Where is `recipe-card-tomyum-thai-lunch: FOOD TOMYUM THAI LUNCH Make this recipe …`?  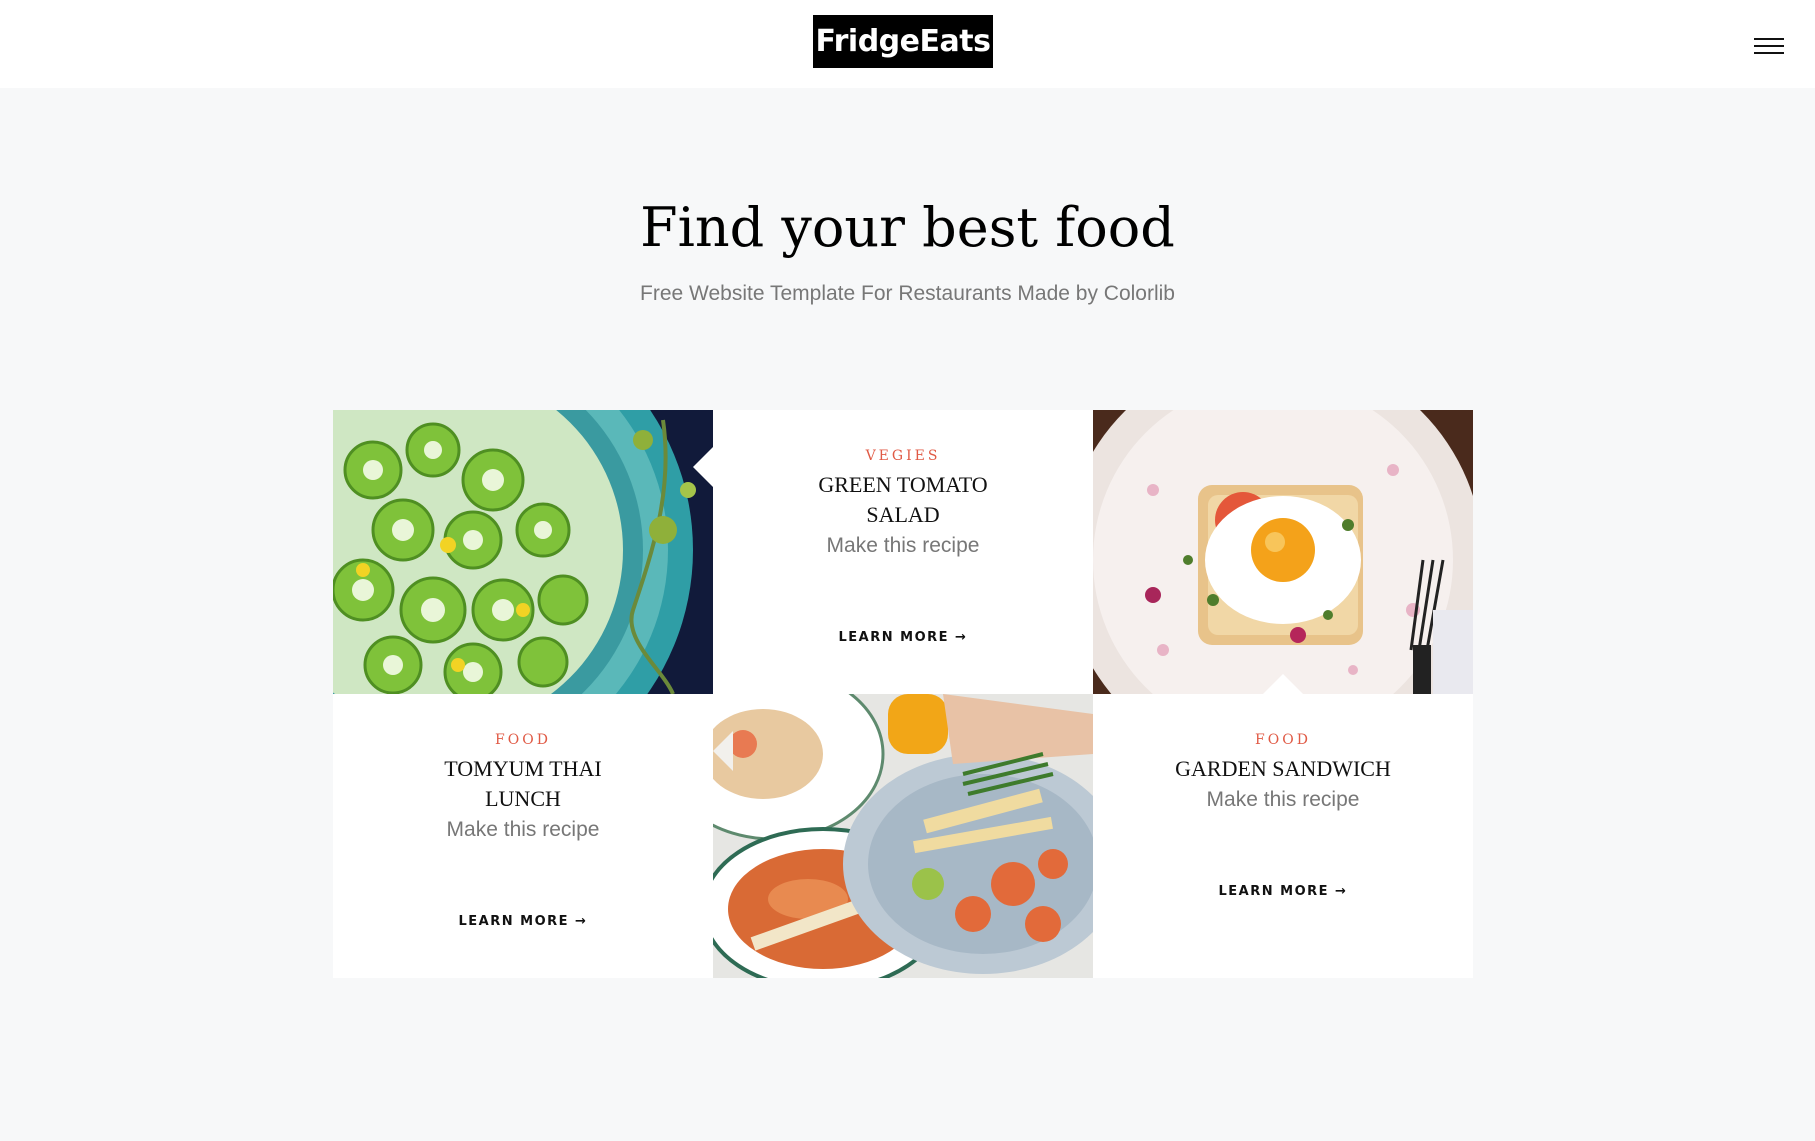 recipe-card-tomyum-thai-lunch: FOOD TOMYUM THAI LUNCH Make this recipe … is located at coordinates (523, 836).